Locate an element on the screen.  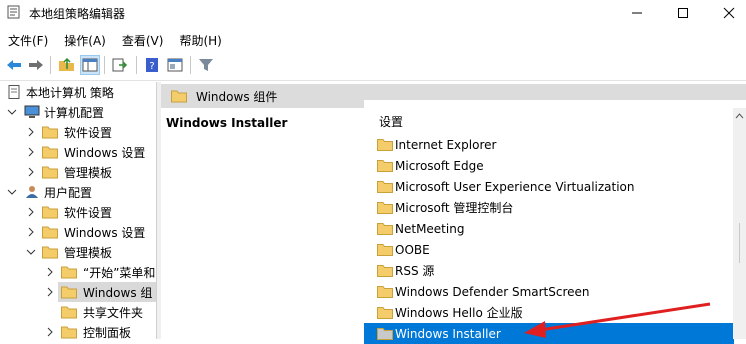
properties-pane-icon is located at coordinates (175, 65).